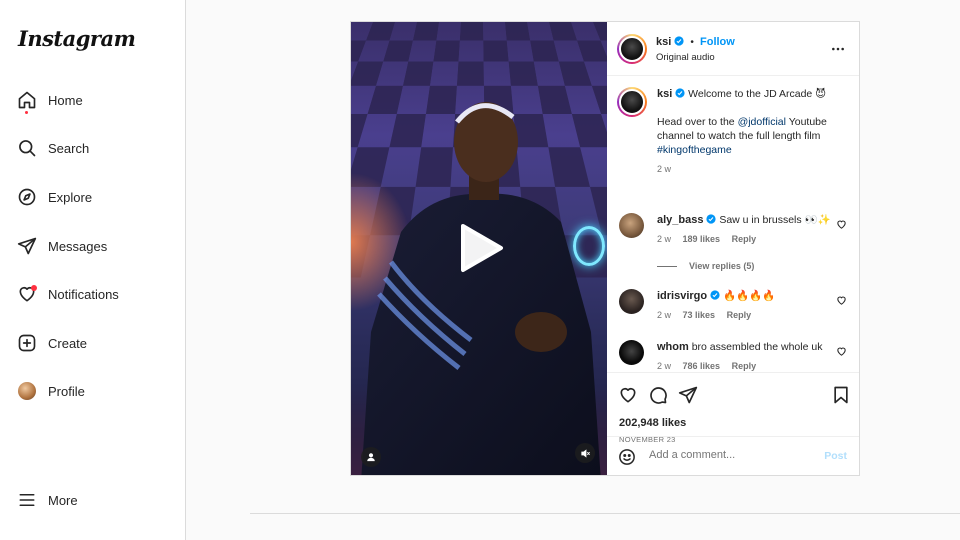 This screenshot has height=540, width=960. I want to click on sidebar-item-messages: Messages, so click(93, 246).